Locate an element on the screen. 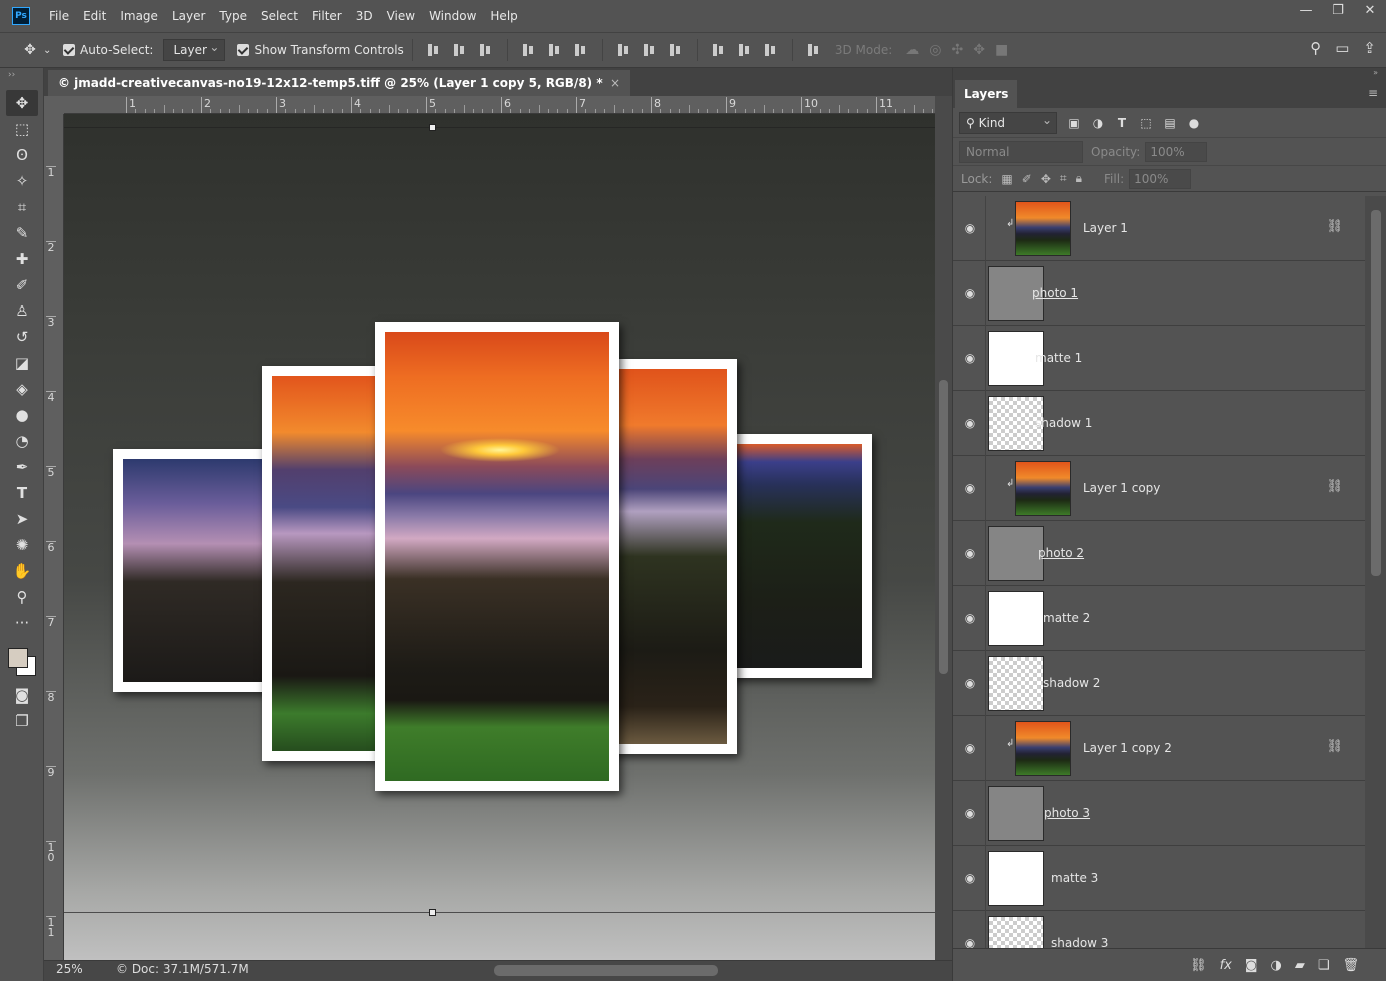 The width and height of the screenshot is (1386, 981). opacity-field: 100% is located at coordinates (1176, 151).